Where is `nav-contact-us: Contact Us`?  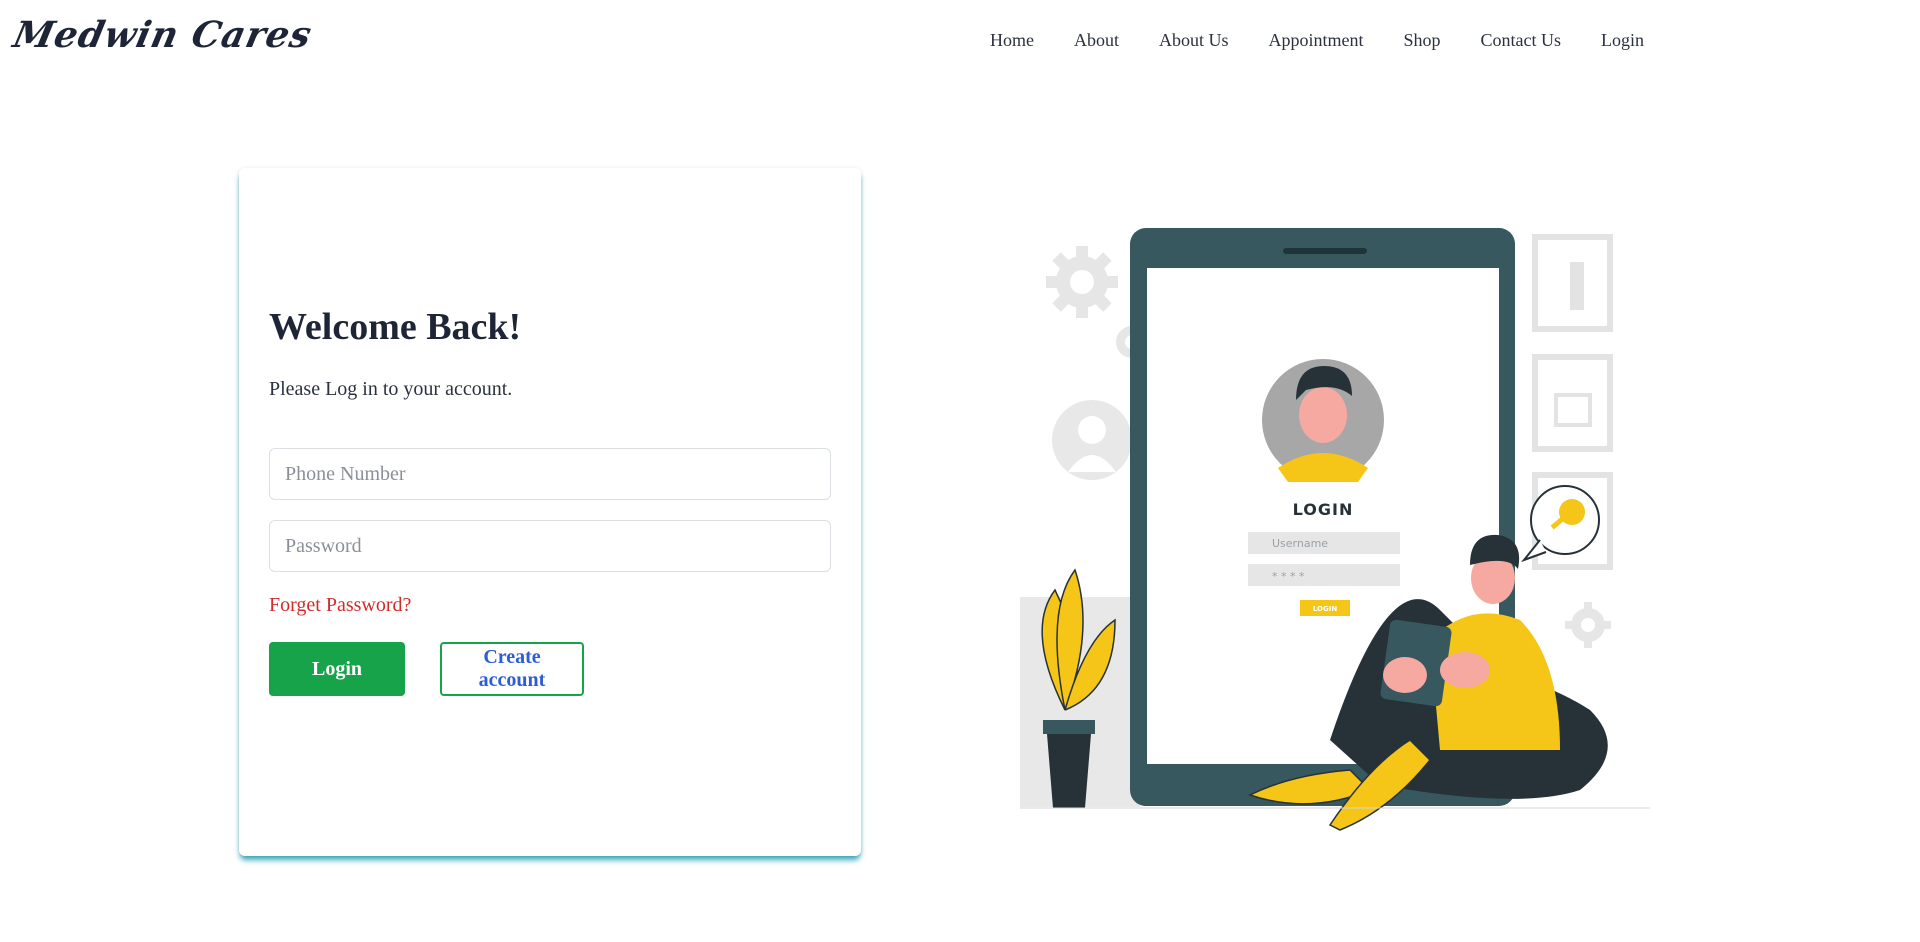 nav-contact-us: Contact Us is located at coordinates (1521, 40).